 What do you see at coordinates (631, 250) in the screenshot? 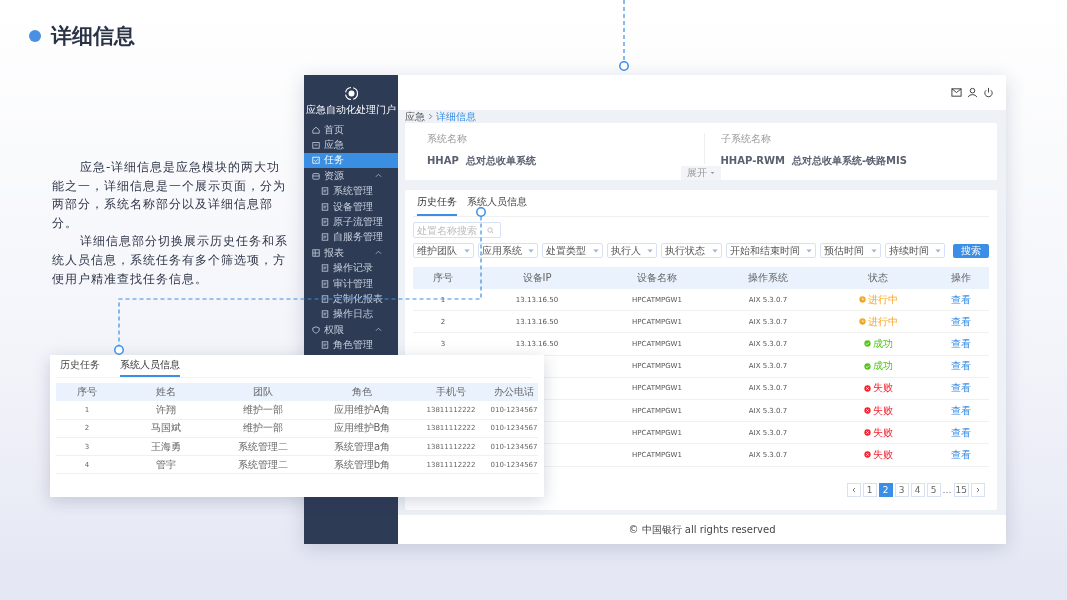
I see `filter-dropdown: 执行人` at bounding box center [631, 250].